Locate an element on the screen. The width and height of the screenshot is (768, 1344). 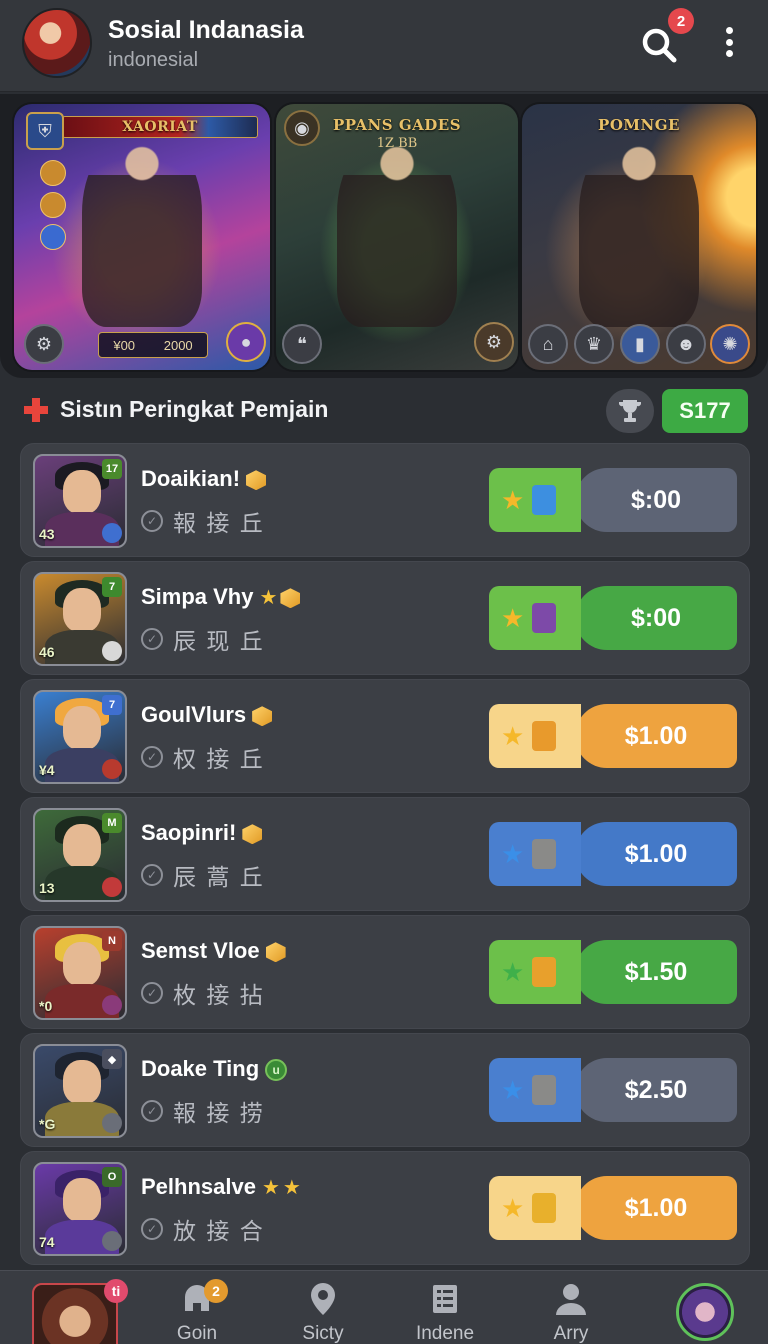
player-subtitle-line: ✓ 辰 蒿 丘 is located at coordinates (203, 875).